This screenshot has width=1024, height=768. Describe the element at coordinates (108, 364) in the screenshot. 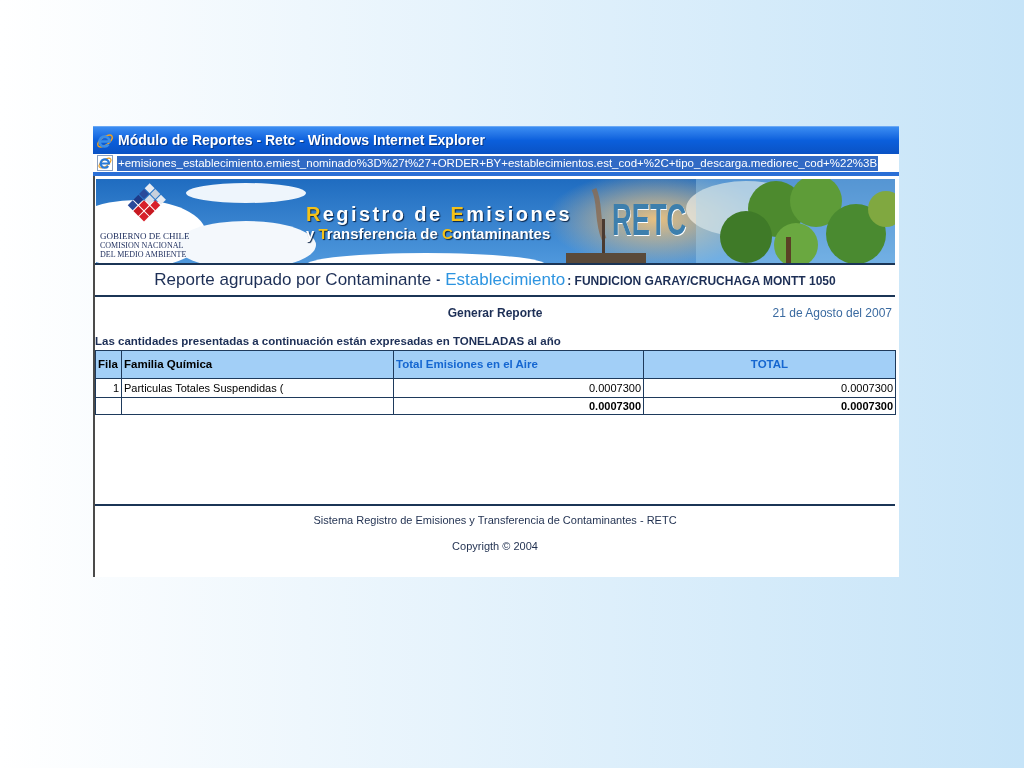

I see `column-header: Fila` at that location.